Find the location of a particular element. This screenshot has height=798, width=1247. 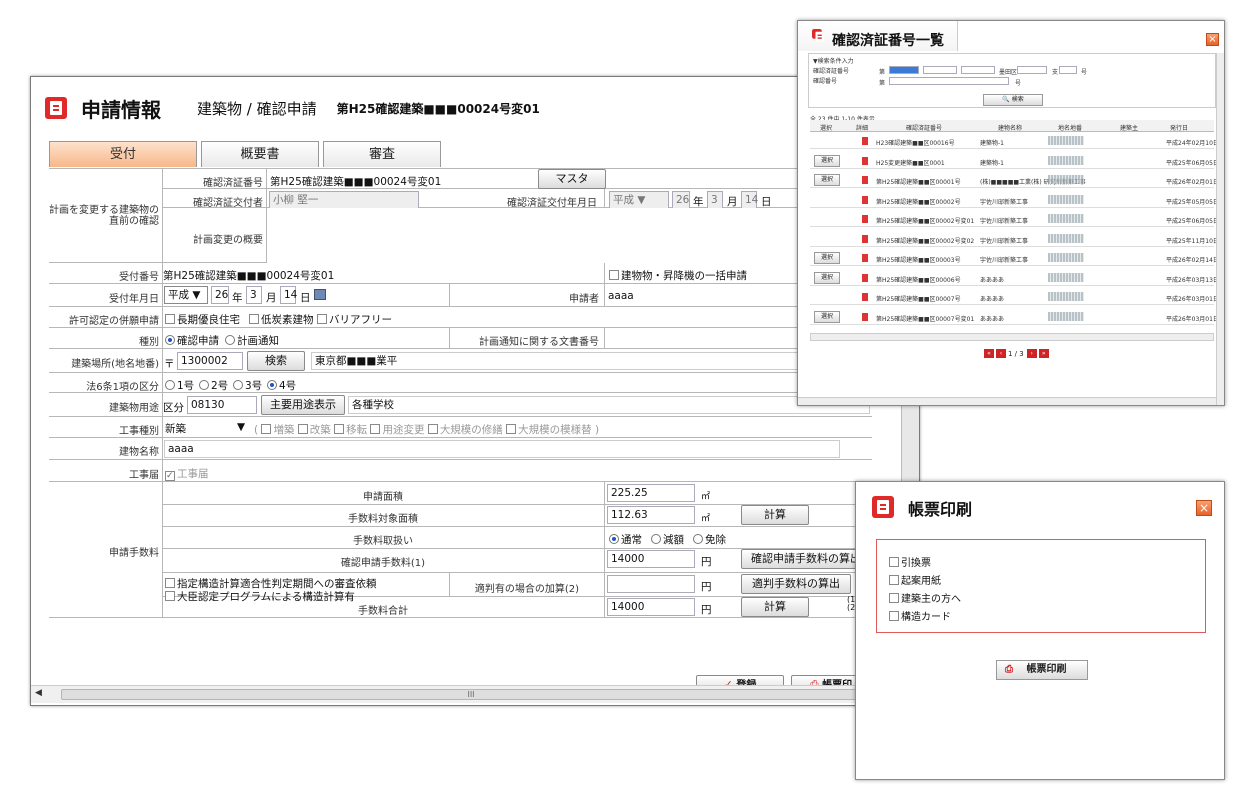

handling-reduced: 減額 is located at coordinates (667, 539).